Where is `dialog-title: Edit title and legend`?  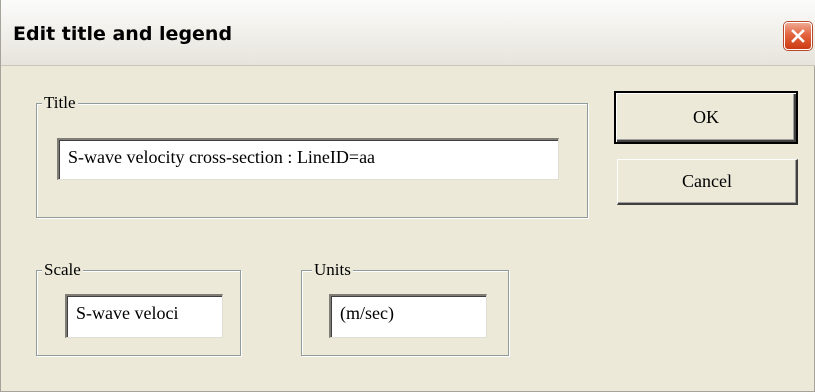
dialog-title: Edit title and legend is located at coordinates (123, 34).